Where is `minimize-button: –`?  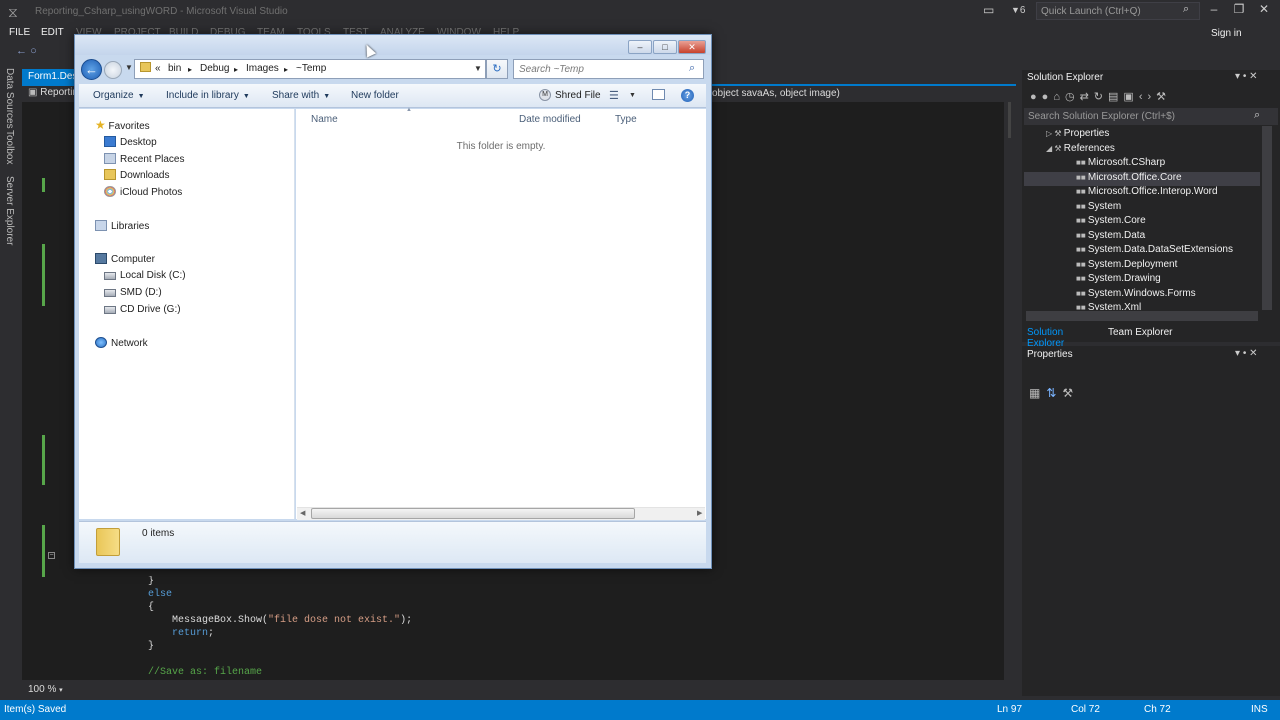
minimize-button: – is located at coordinates (1214, 10).